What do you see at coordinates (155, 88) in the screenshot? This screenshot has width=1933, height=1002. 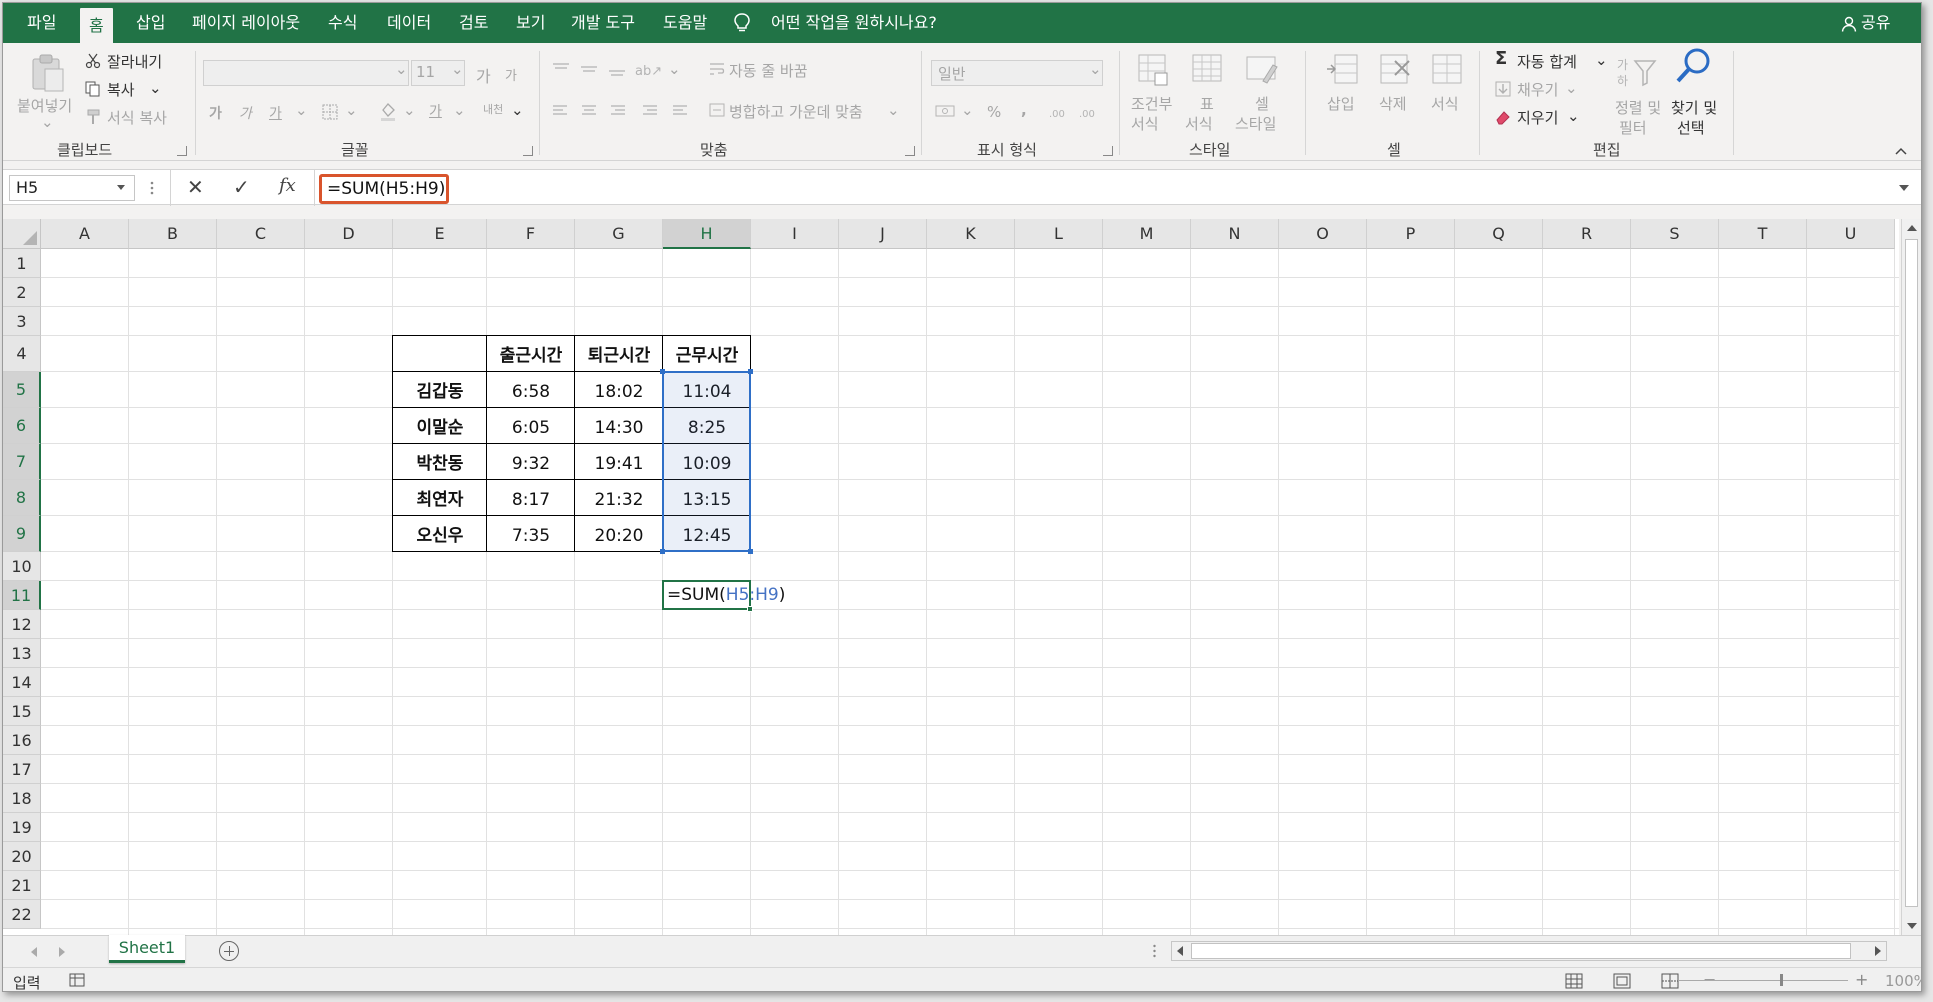 I see `copy-dropdown-icon: ⌄` at bounding box center [155, 88].